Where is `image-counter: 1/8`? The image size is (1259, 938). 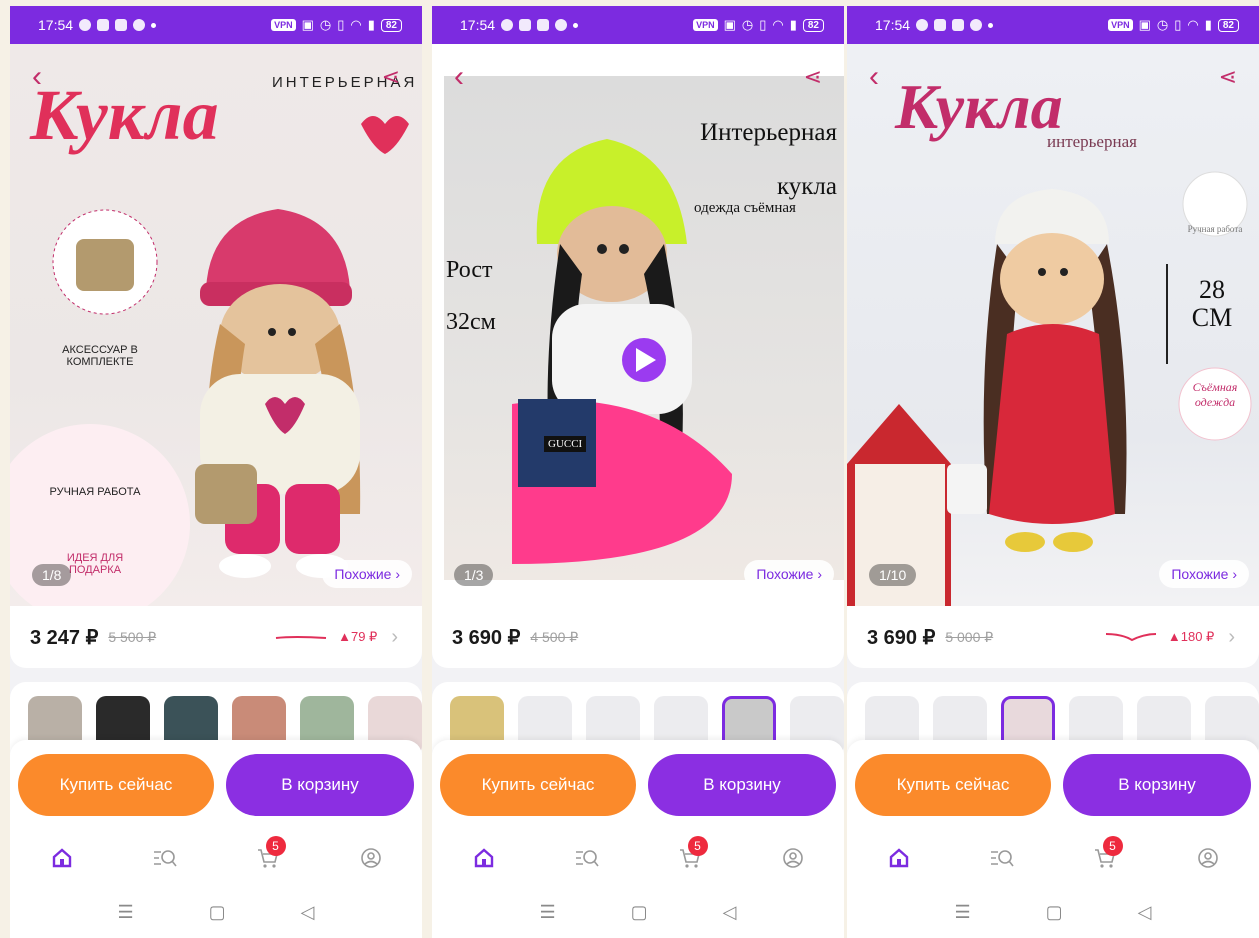 image-counter: 1/8 is located at coordinates (52, 575).